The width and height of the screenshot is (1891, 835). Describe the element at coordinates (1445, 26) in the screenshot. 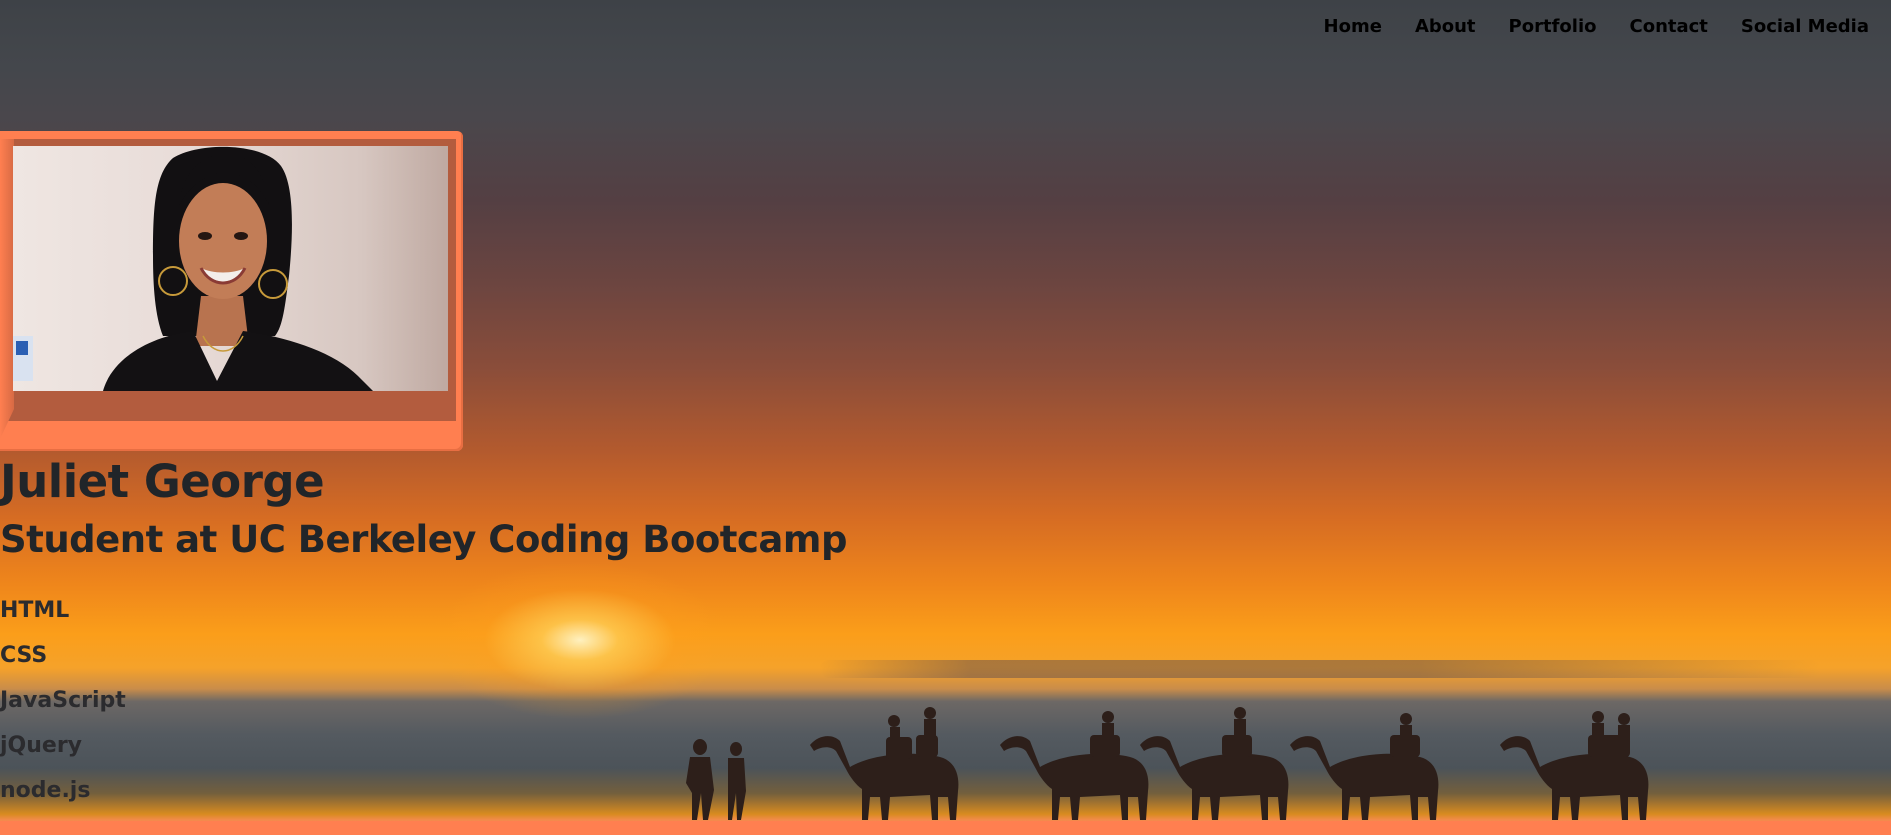

I see `nav-about-link: About` at that location.